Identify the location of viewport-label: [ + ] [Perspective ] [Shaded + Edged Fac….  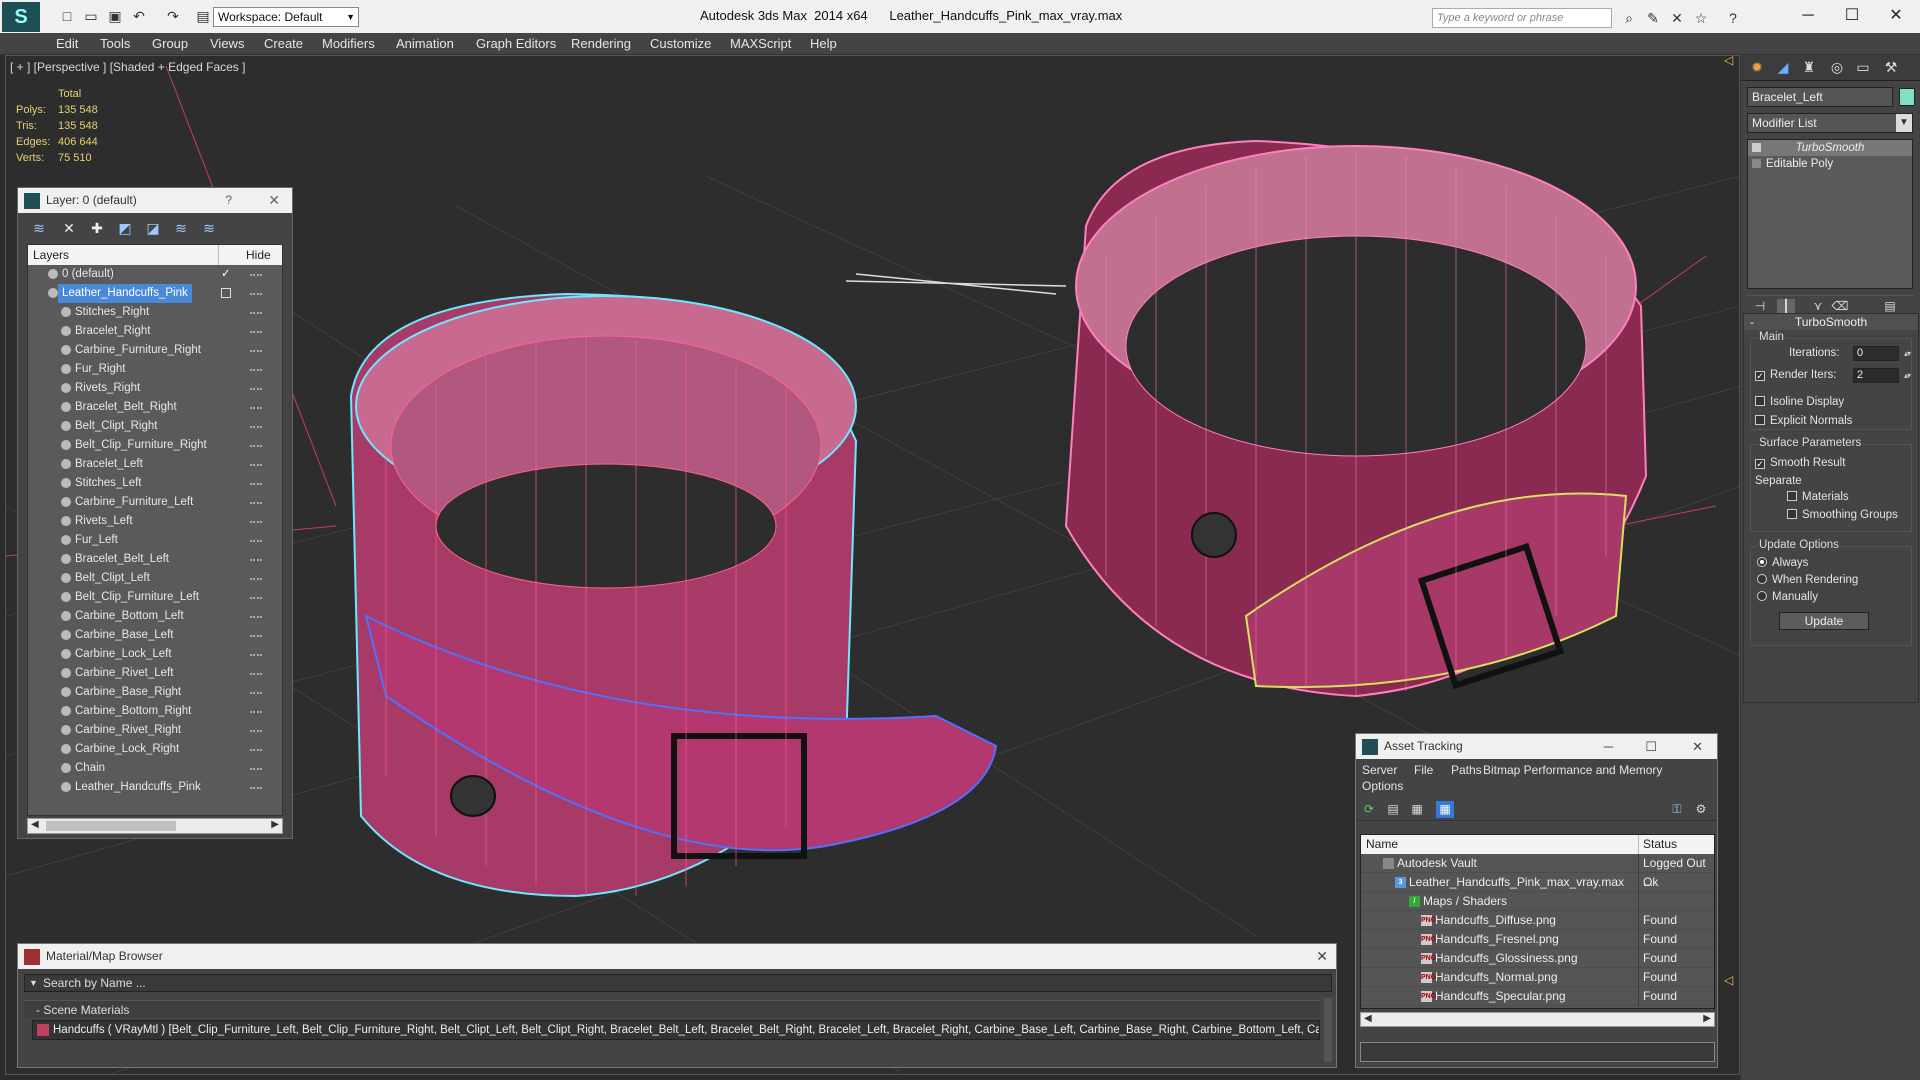
(127, 67).